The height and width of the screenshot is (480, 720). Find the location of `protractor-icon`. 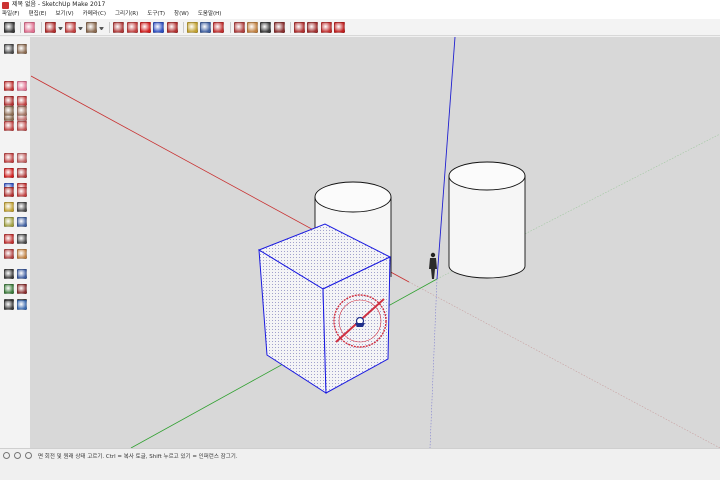

protractor-icon is located at coordinates (9, 222).